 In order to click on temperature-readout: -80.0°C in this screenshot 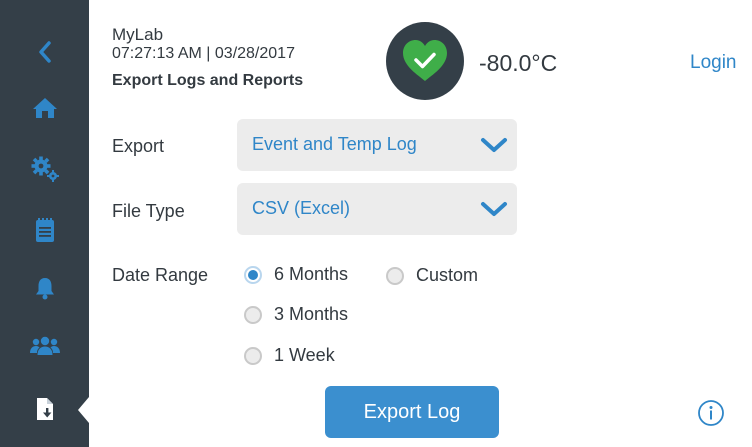, I will do `click(518, 63)`.